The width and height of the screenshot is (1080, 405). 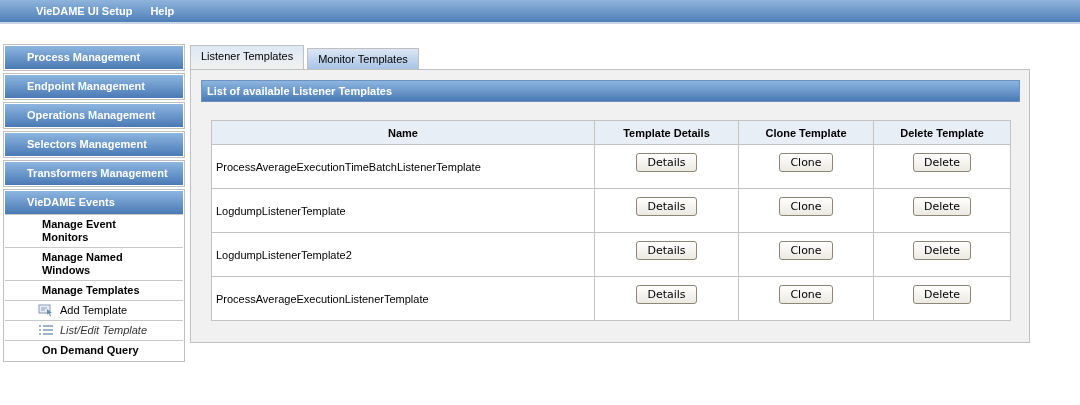 I want to click on column-header: Name, so click(x=403, y=132).